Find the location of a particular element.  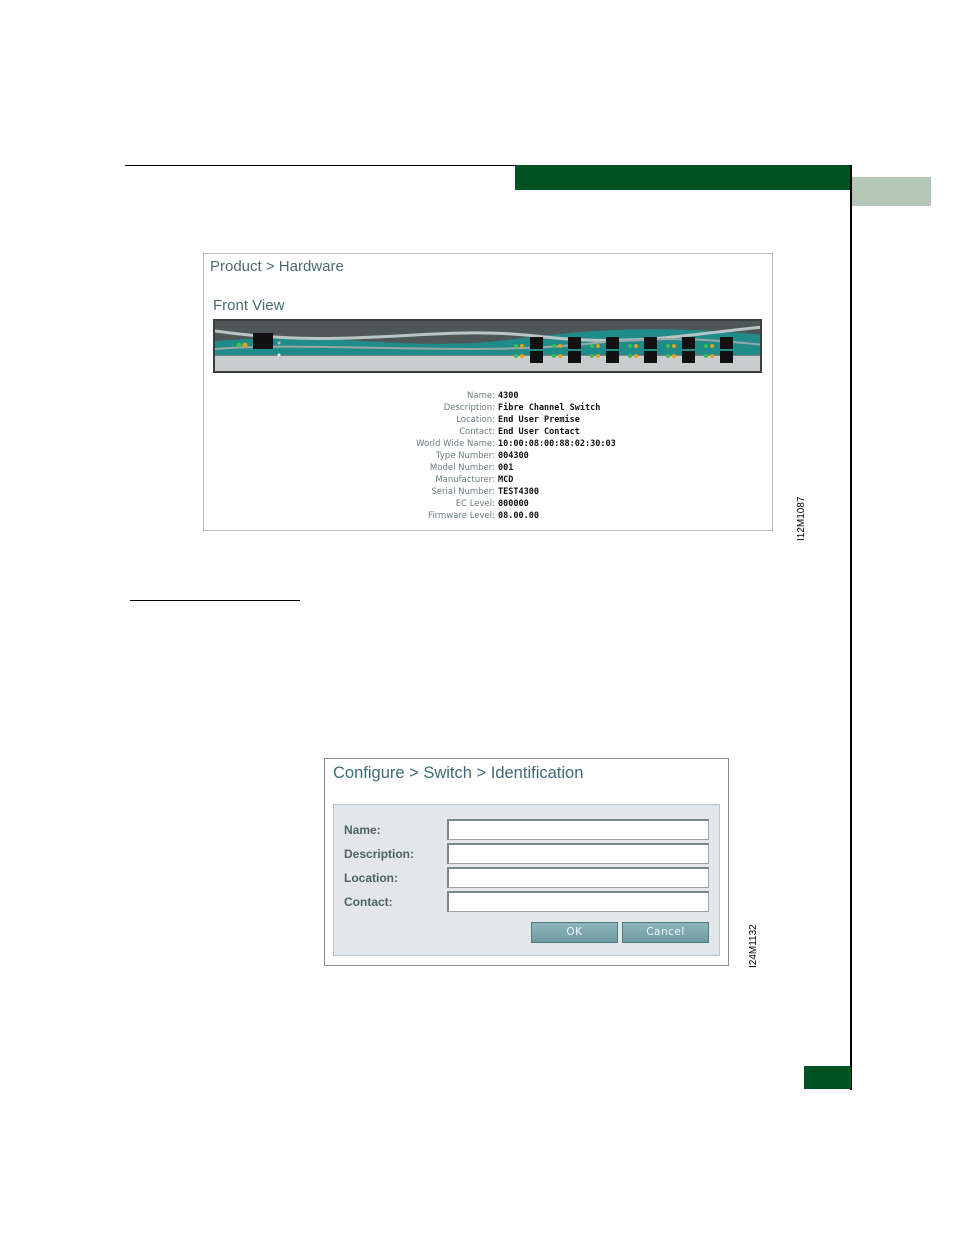

property-row: Description: Fibre Channel Switch is located at coordinates (574, 408).